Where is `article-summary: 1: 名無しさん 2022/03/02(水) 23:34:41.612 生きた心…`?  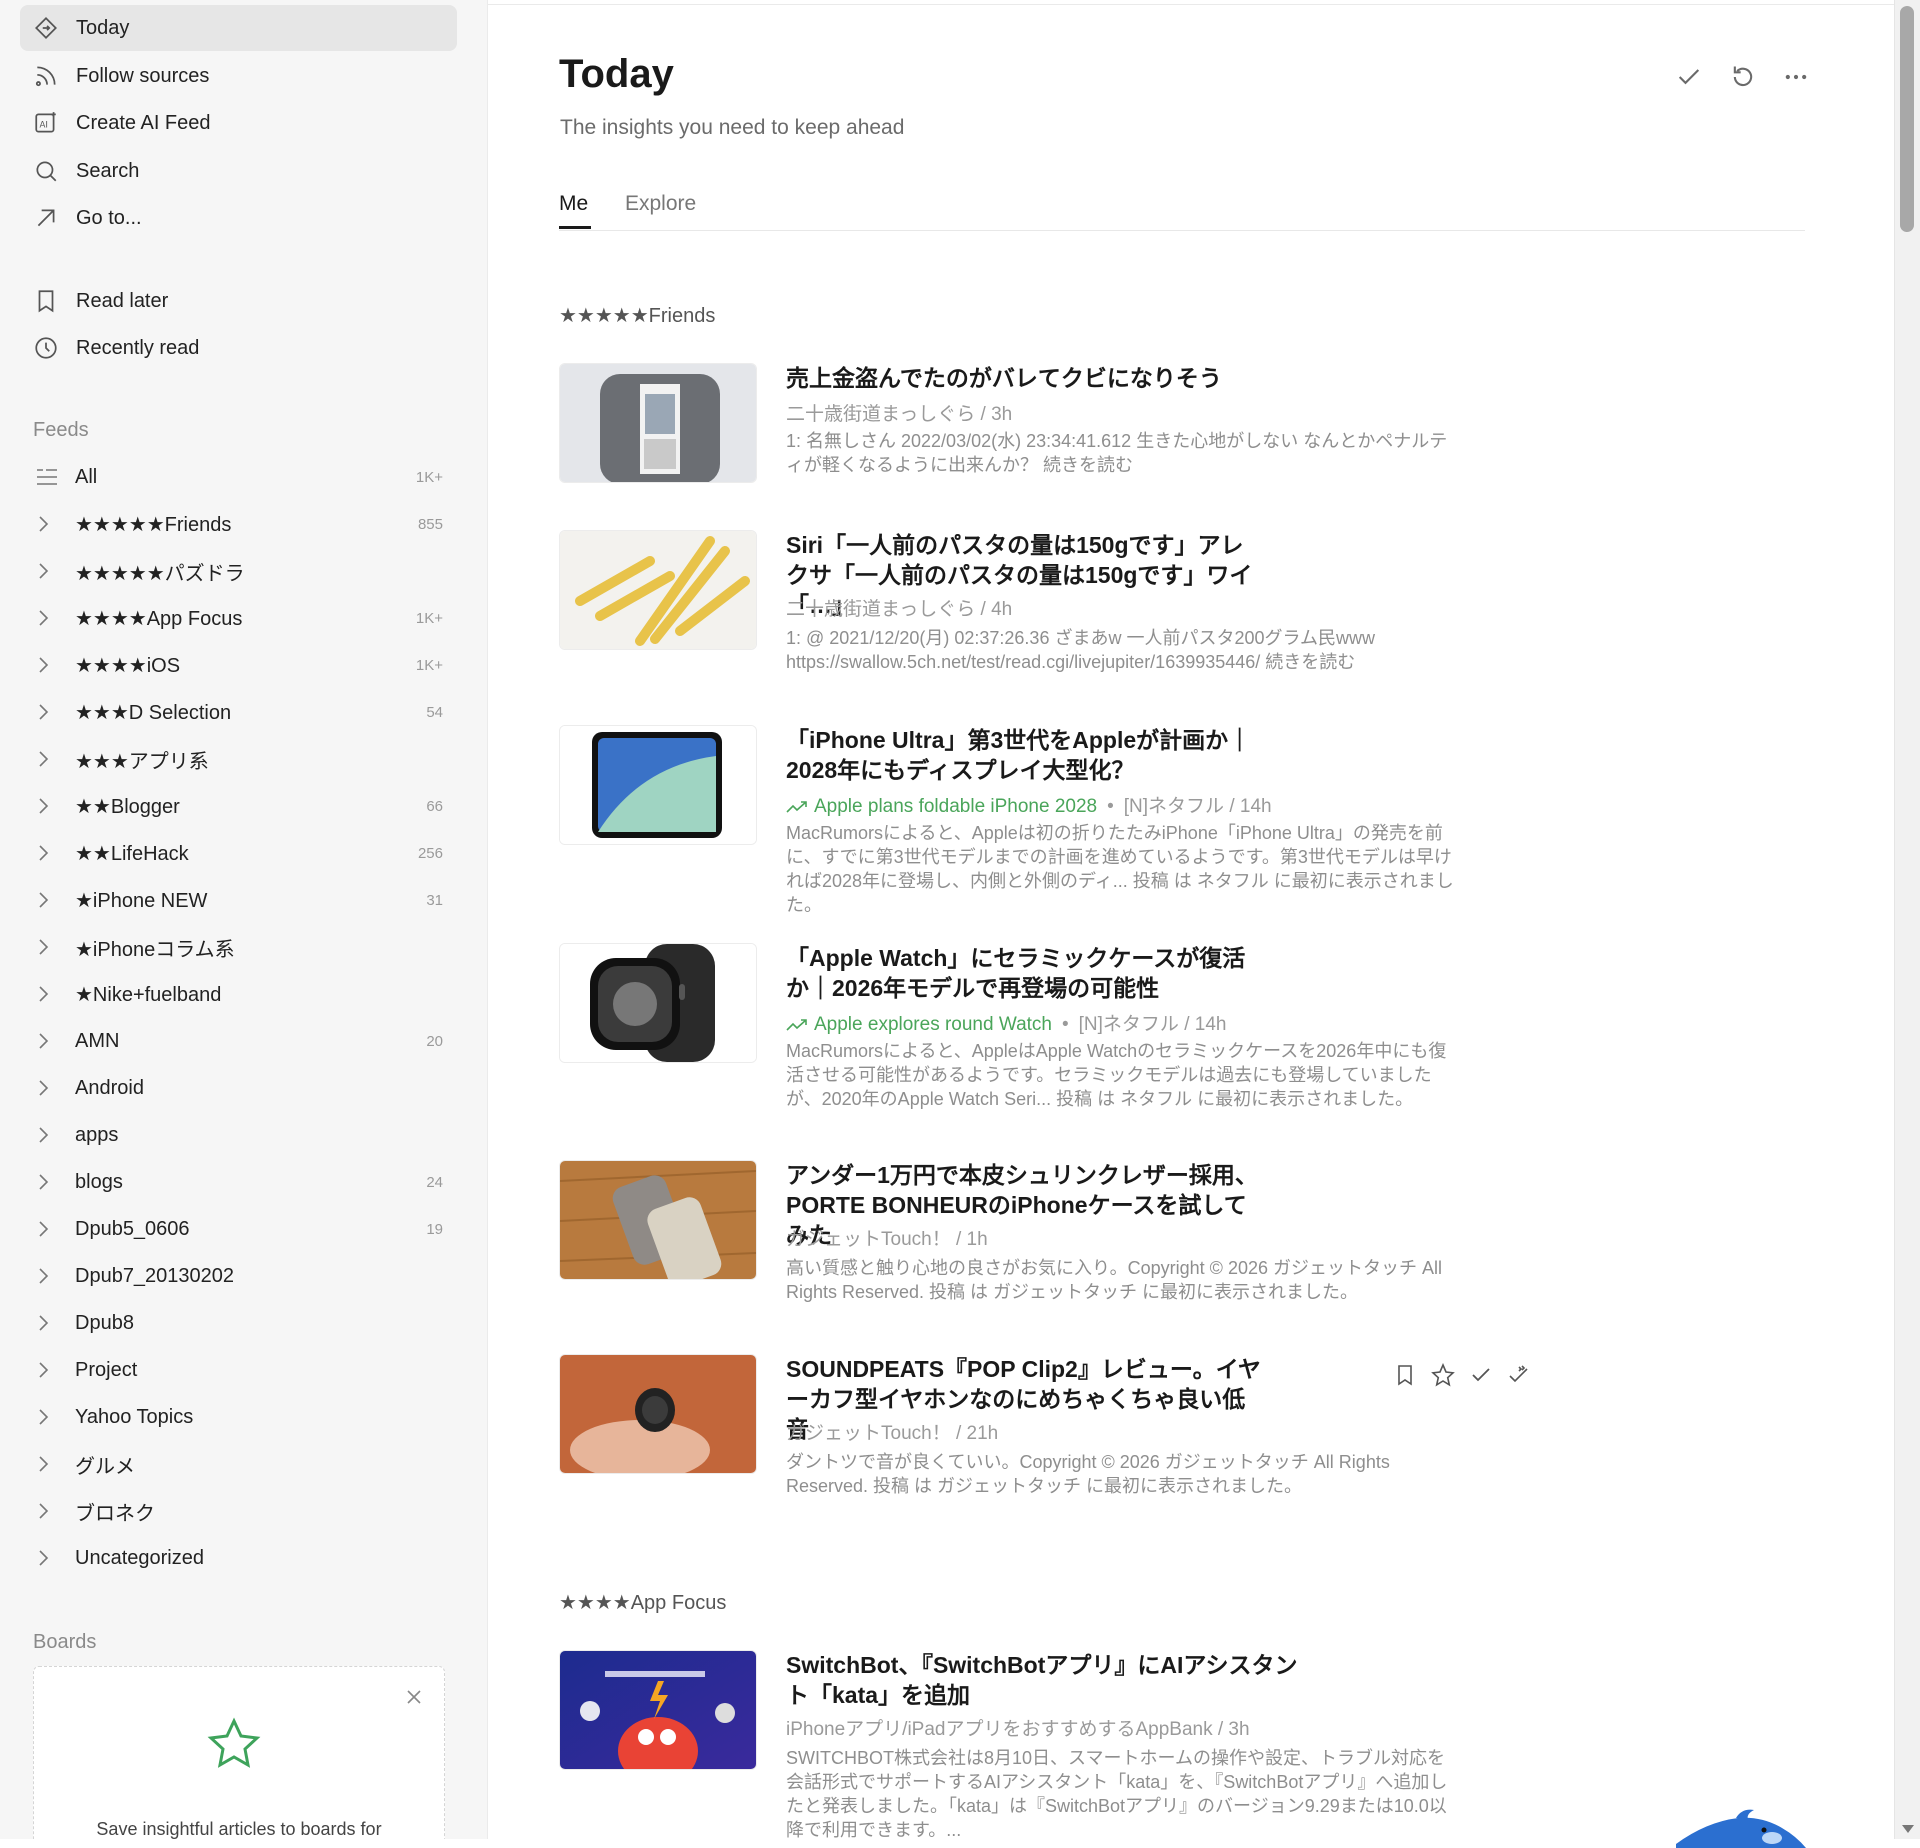 article-summary: 1: 名無しさん 2022/03/02(水) 23:34:41.612 生きた心… is located at coordinates (1117, 453).